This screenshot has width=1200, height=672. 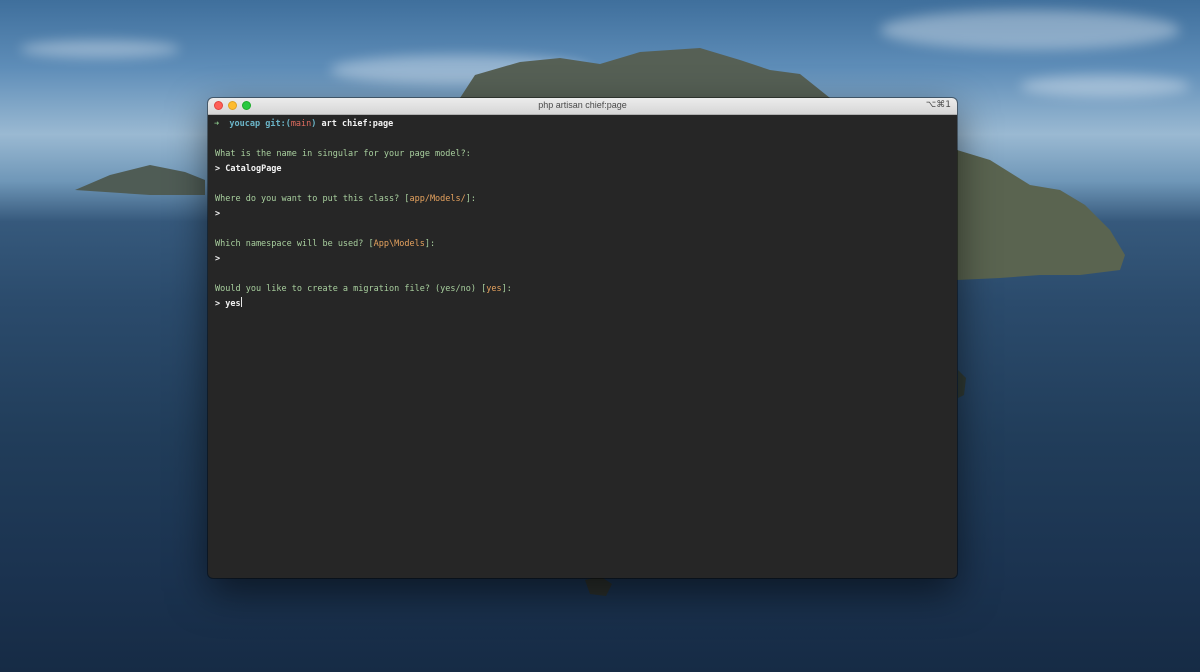 I want to click on answer-text: CatalogPage, so click(x=253, y=169).